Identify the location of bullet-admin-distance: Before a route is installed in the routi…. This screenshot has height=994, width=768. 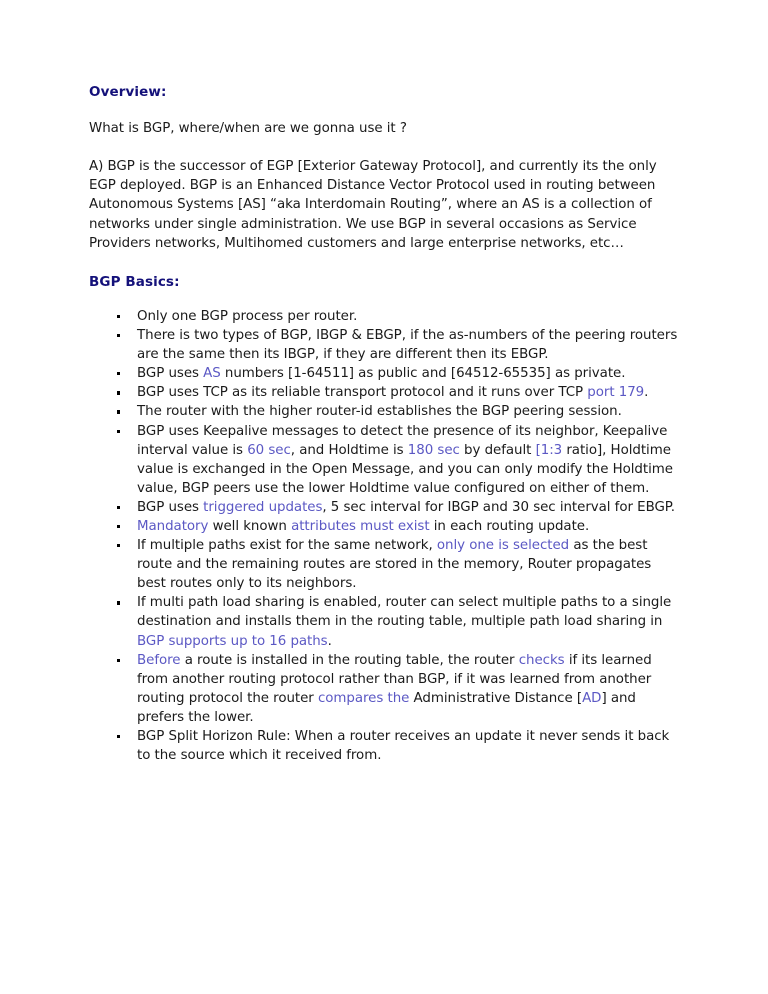
(384, 689).